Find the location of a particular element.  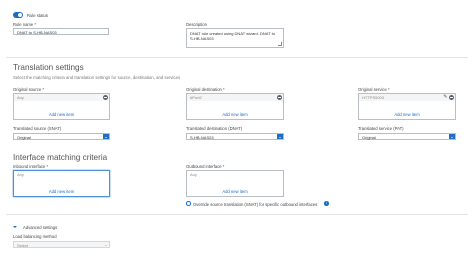

translated-service-value: Original is located at coordinates (369, 138).